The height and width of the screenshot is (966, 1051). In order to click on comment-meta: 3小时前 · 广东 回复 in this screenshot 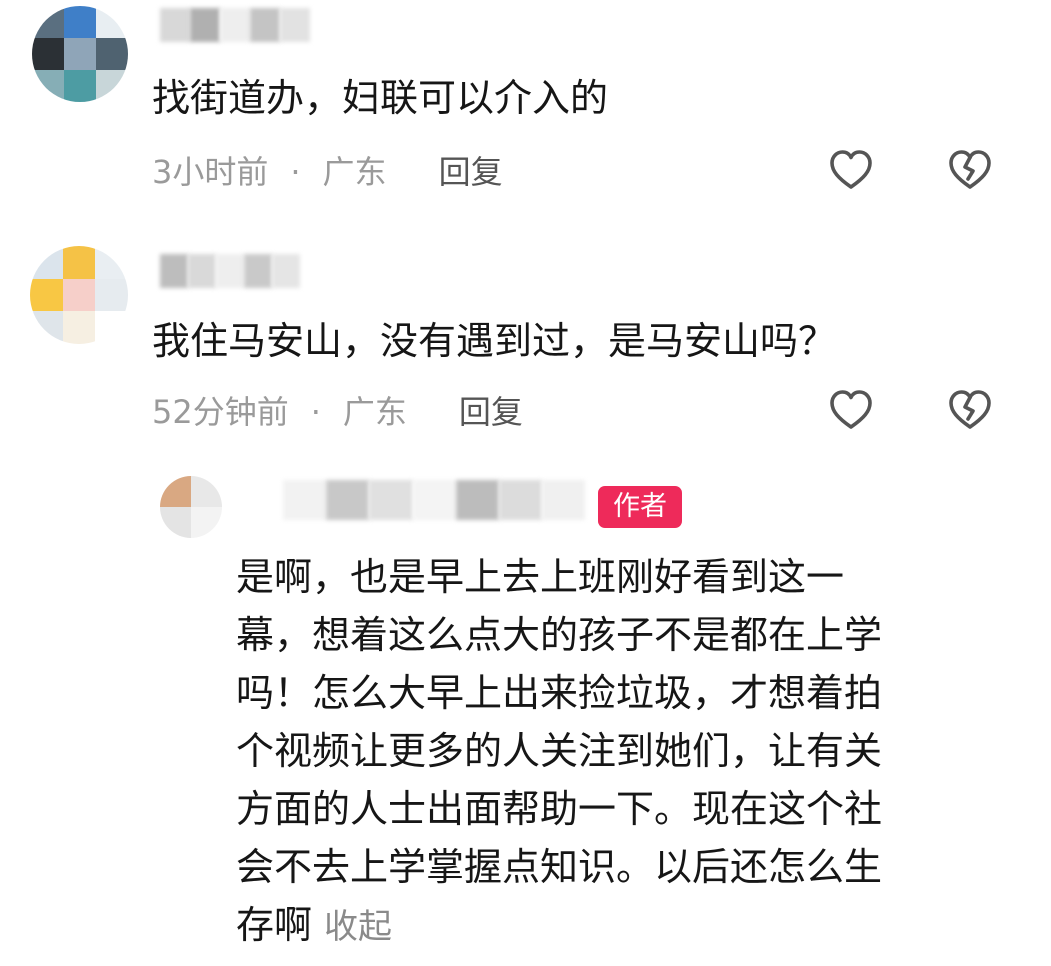, I will do `click(327, 172)`.